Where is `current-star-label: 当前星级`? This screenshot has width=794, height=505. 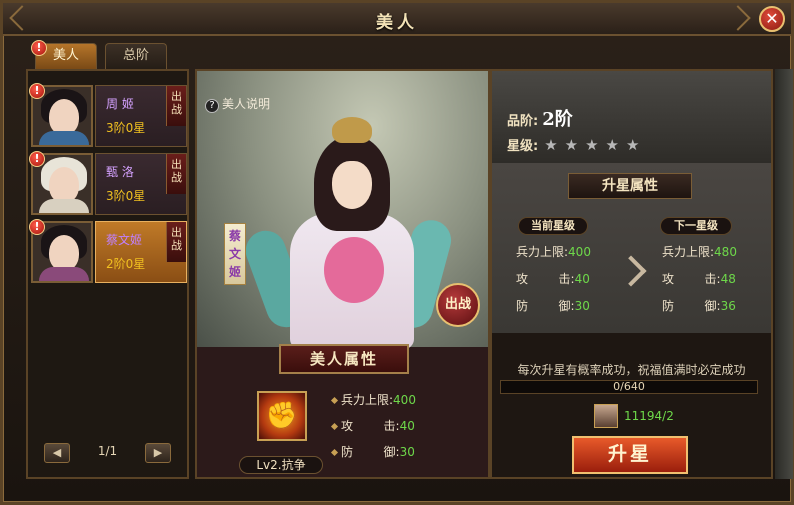
current-star-label: 当前星级 is located at coordinates (553, 226).